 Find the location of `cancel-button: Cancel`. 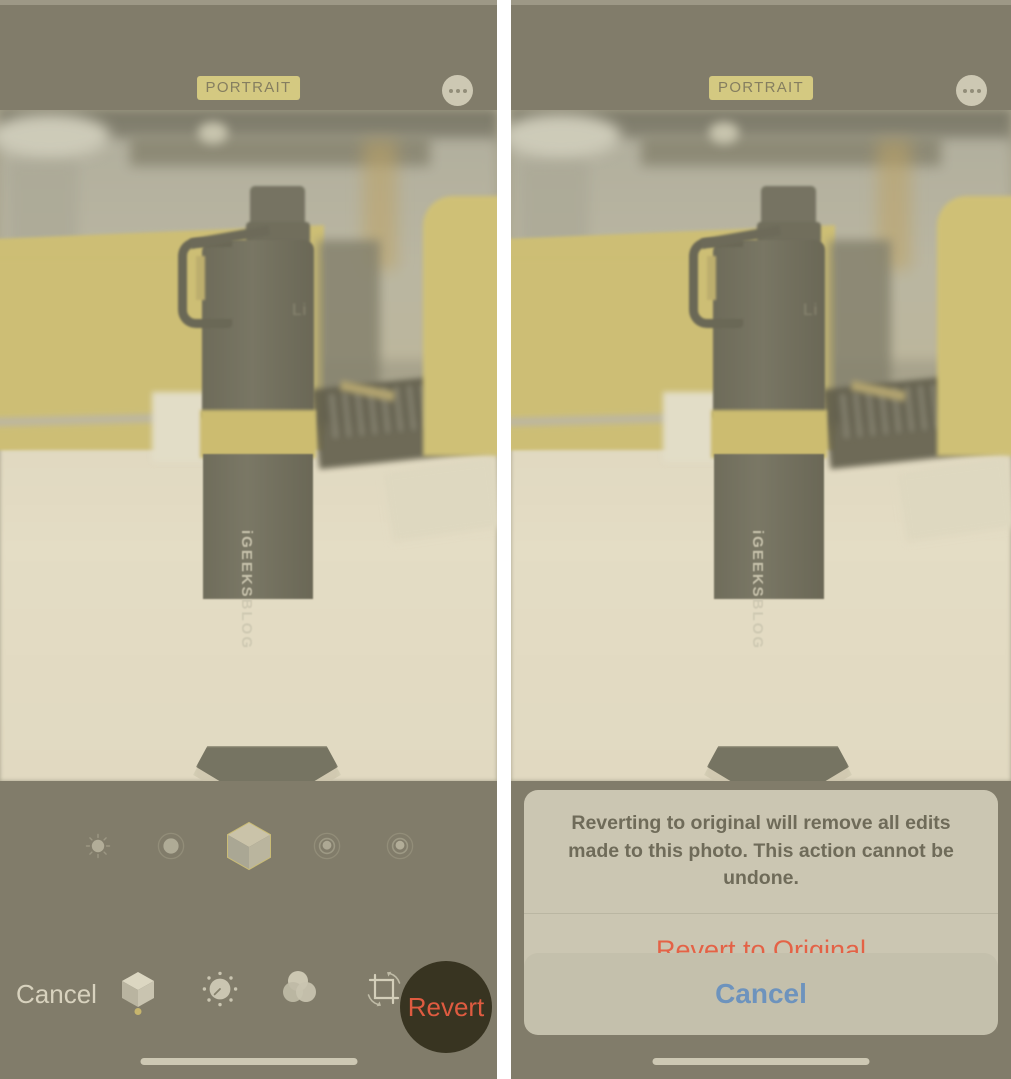

cancel-button: Cancel is located at coordinates (56, 994).